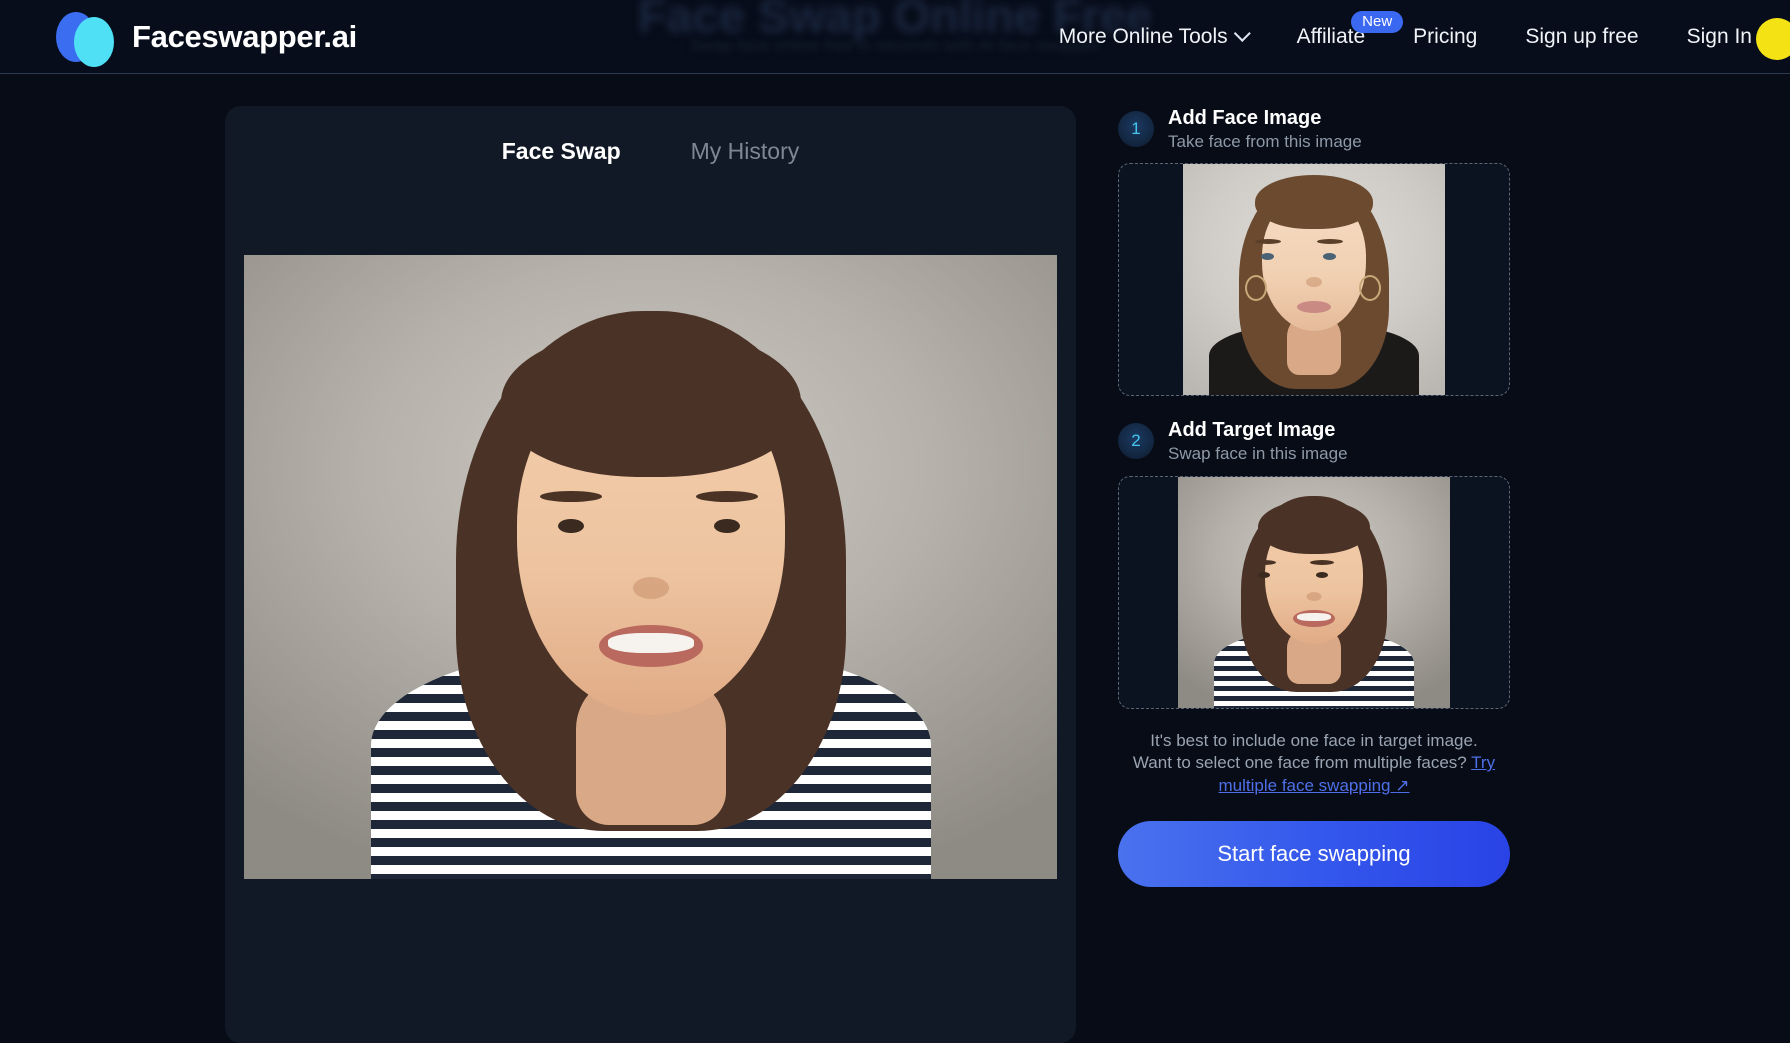 This screenshot has width=1790, height=1043. I want to click on card-tabs: Face Swap My History, so click(650, 151).